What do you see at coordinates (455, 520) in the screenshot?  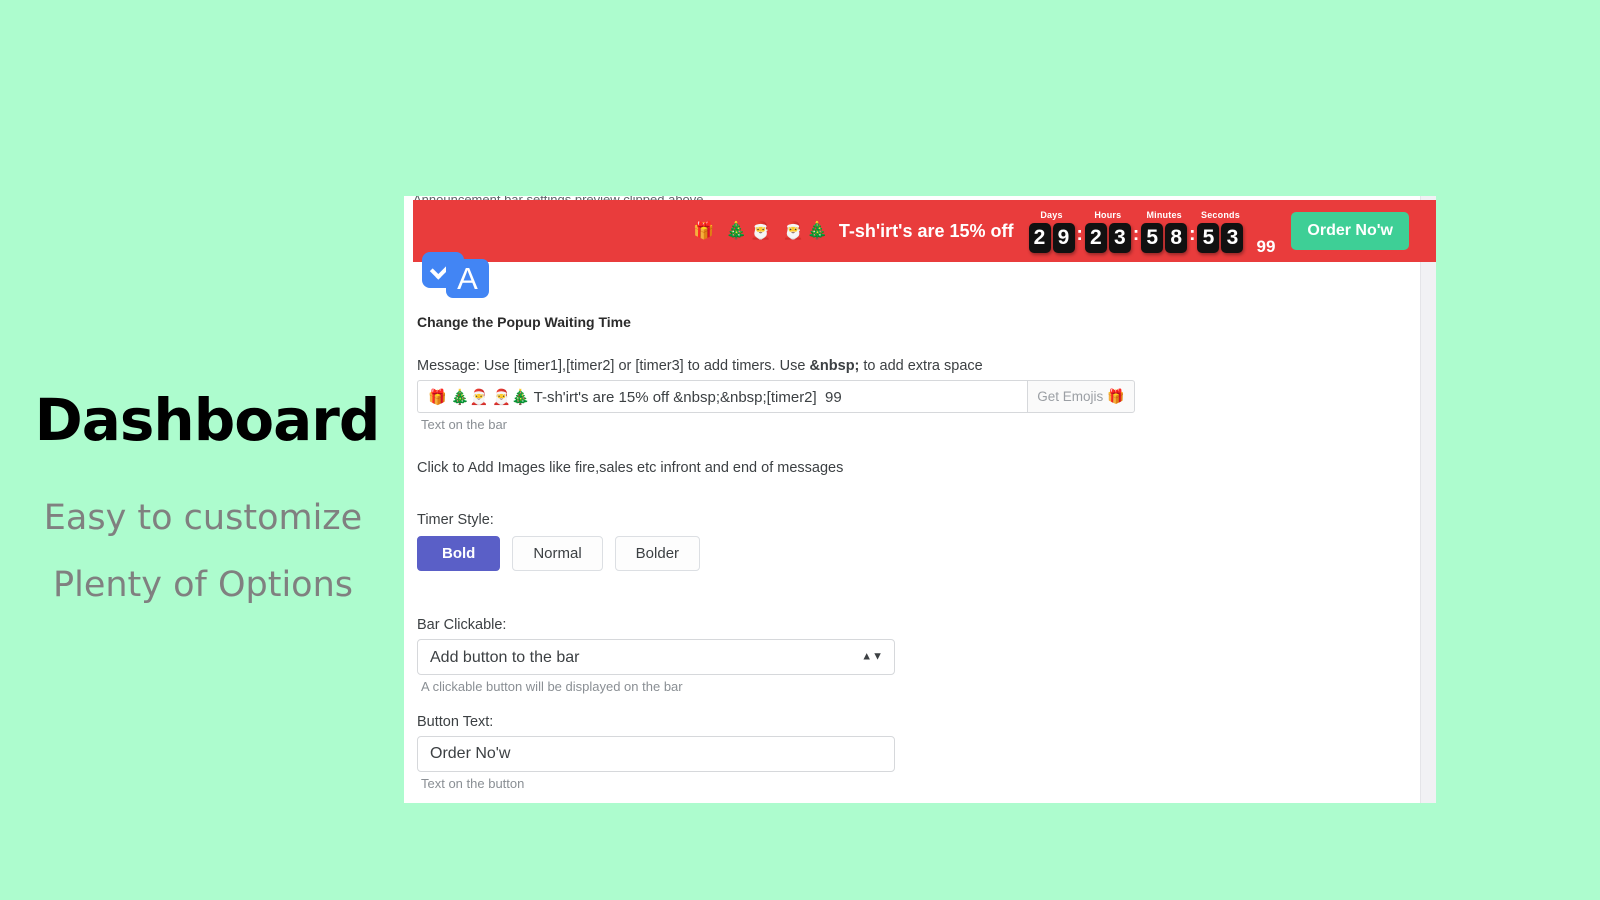 I see `timer-style-label: Timer Style:` at bounding box center [455, 520].